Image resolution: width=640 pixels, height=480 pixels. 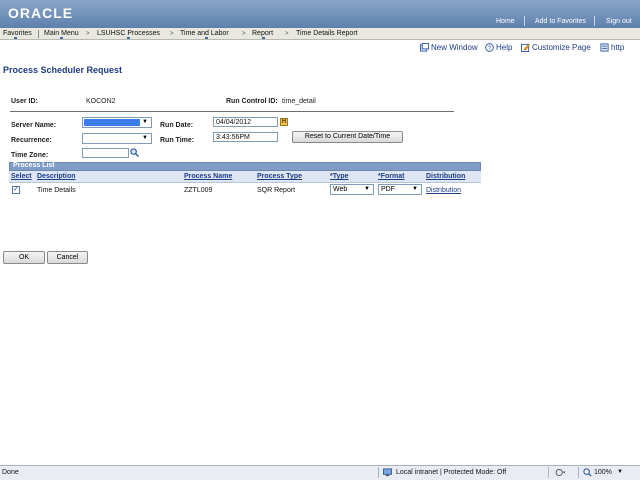 What do you see at coordinates (232, 111) in the screenshot?
I see `section-divider` at bounding box center [232, 111].